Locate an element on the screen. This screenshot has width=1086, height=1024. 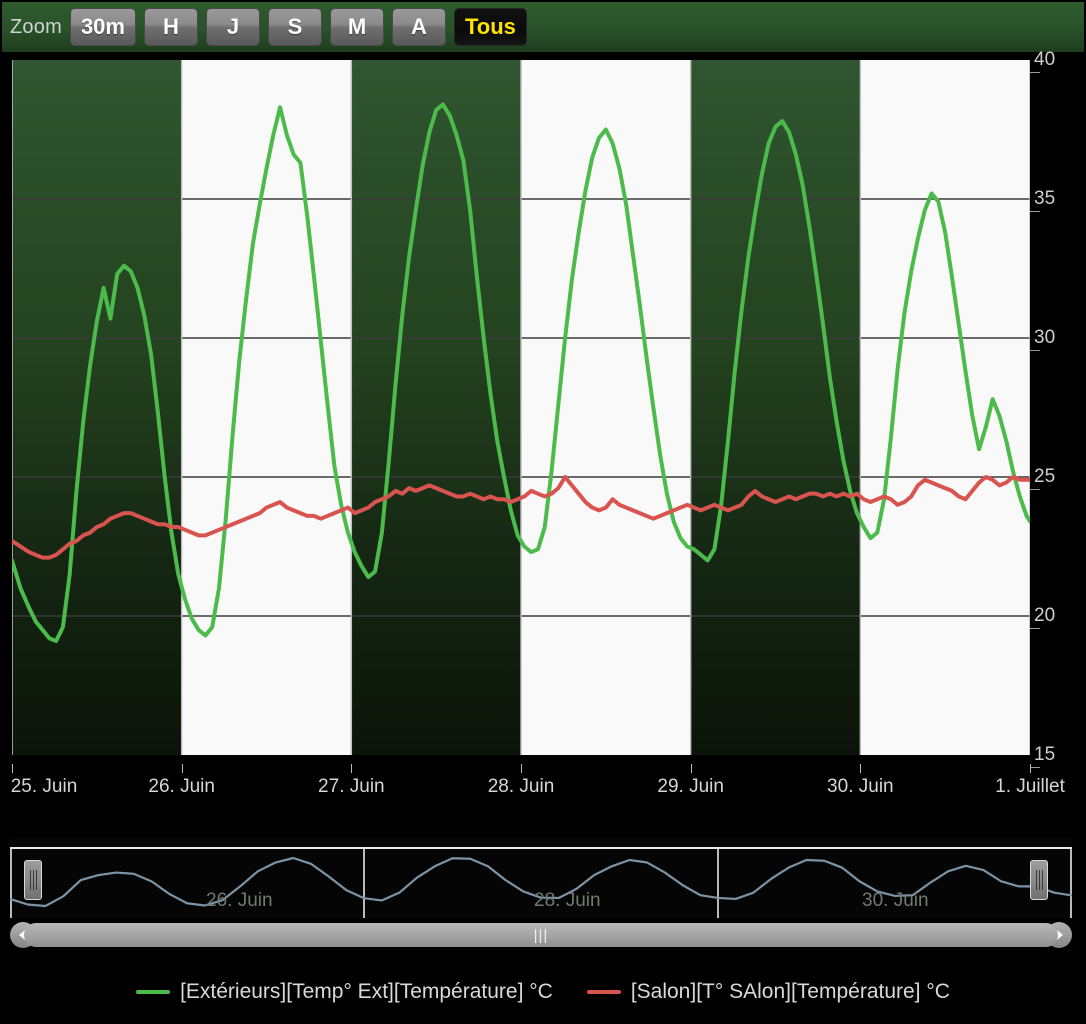
zoom-button-m: M is located at coordinates (356, 27).